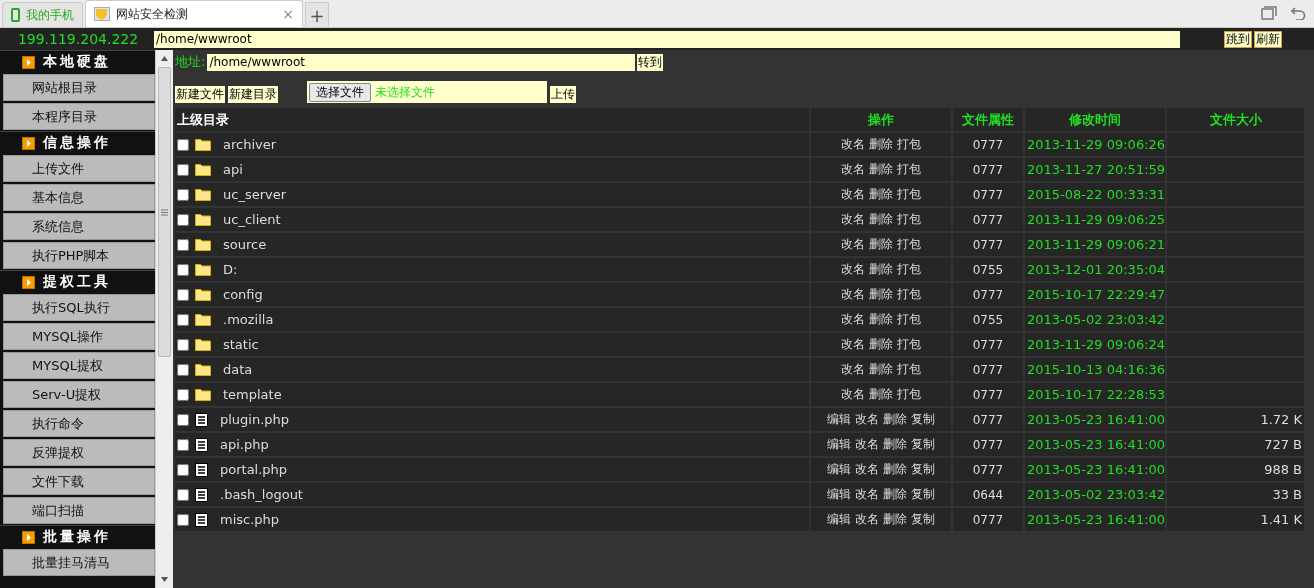 This screenshot has height=588, width=1314. I want to click on server-ip: 199.119.204.222, so click(78, 39).